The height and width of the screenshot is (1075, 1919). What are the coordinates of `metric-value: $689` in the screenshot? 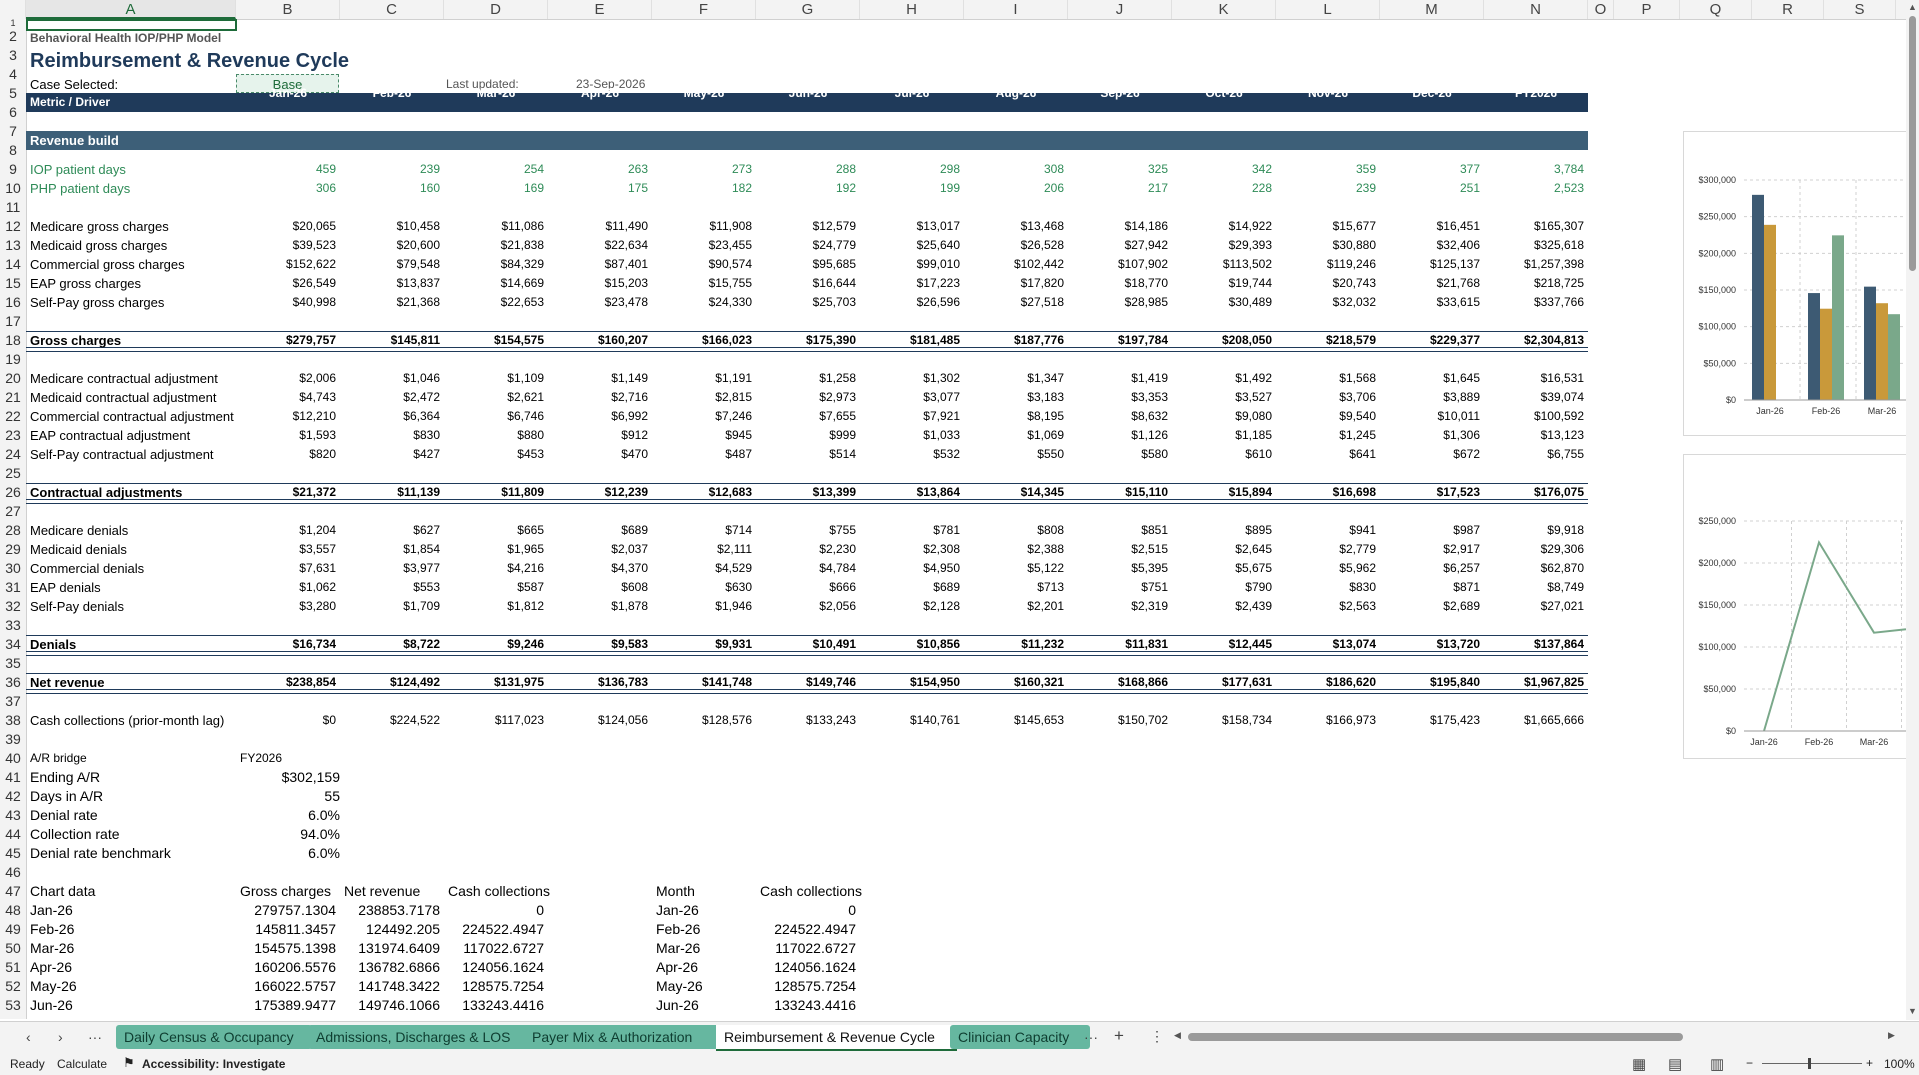 It's located at (910, 587).